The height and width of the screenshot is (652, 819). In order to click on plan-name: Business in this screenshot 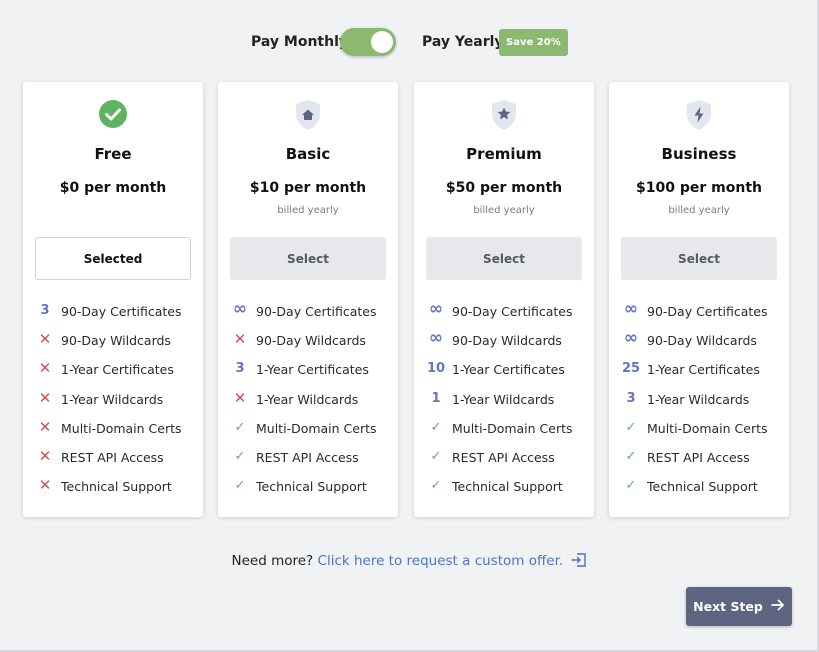, I will do `click(699, 154)`.